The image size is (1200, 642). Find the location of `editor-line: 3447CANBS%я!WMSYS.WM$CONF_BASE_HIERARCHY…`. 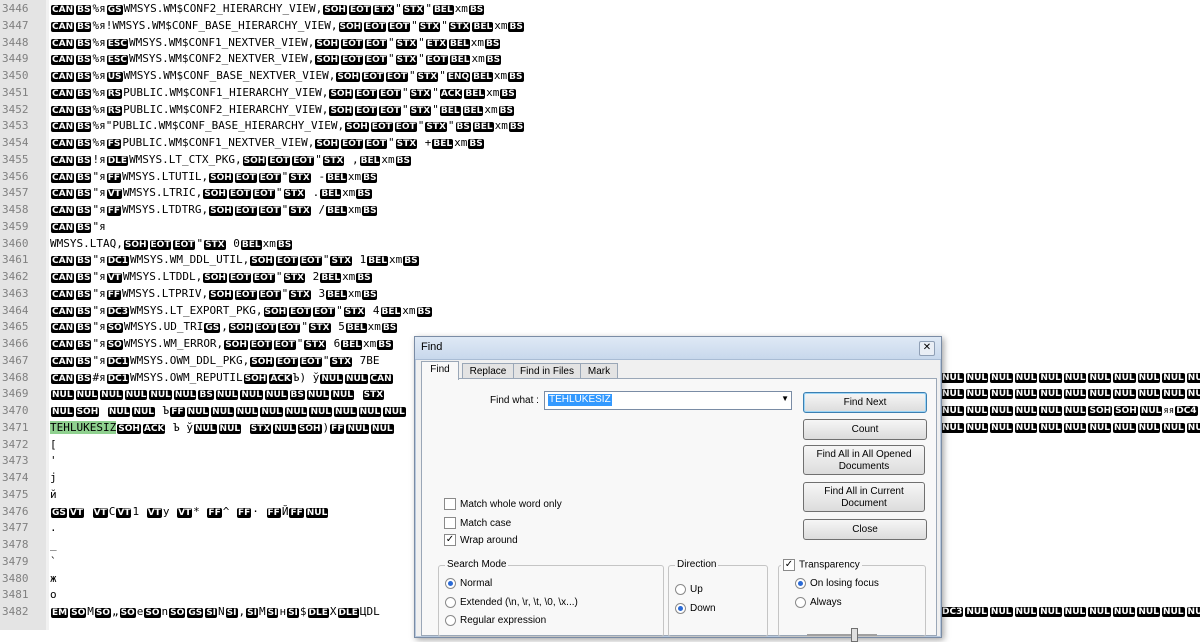

editor-line: 3447CANBS%я!WMSYS.WM$CONF_BASE_HIERARCHY… is located at coordinates (600, 26).